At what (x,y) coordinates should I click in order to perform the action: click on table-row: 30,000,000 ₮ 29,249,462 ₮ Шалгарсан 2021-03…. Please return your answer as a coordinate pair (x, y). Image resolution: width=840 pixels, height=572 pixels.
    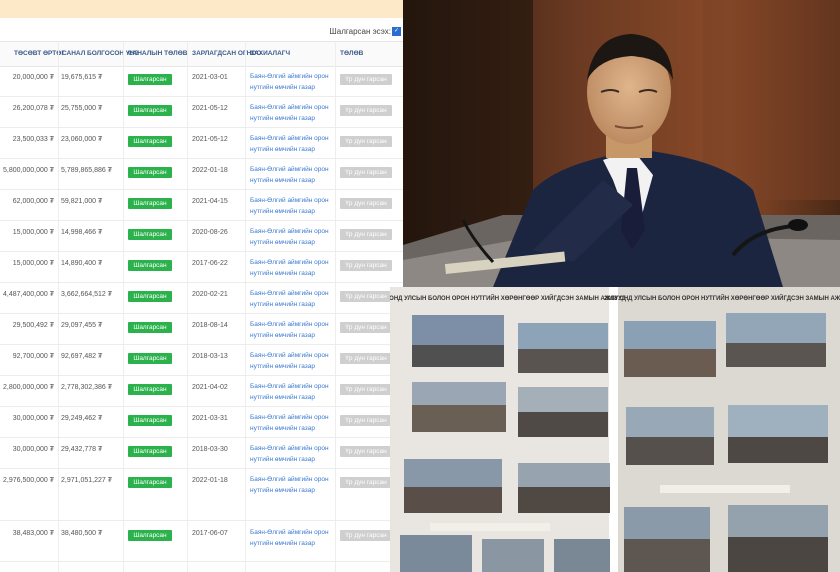
    Looking at the image, I should click on (201, 422).